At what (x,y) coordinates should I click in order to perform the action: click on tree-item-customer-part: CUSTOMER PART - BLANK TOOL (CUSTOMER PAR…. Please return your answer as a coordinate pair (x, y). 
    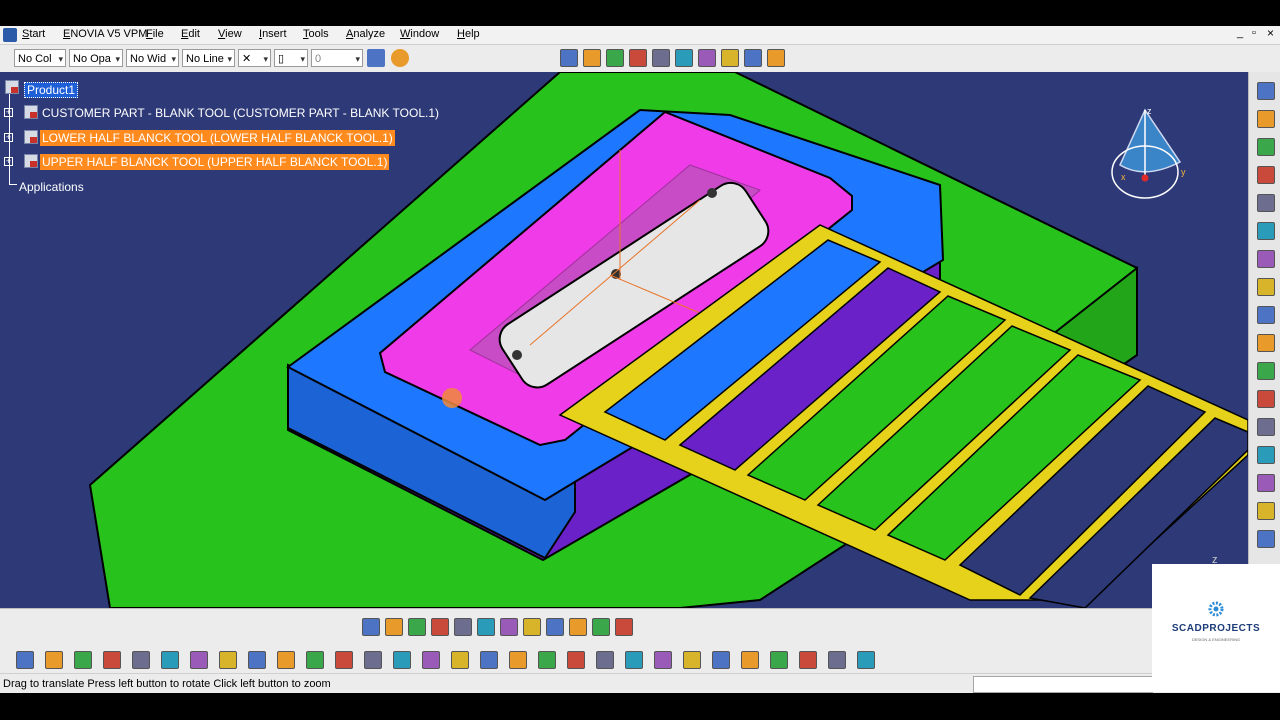
    Looking at the image, I should click on (240, 113).